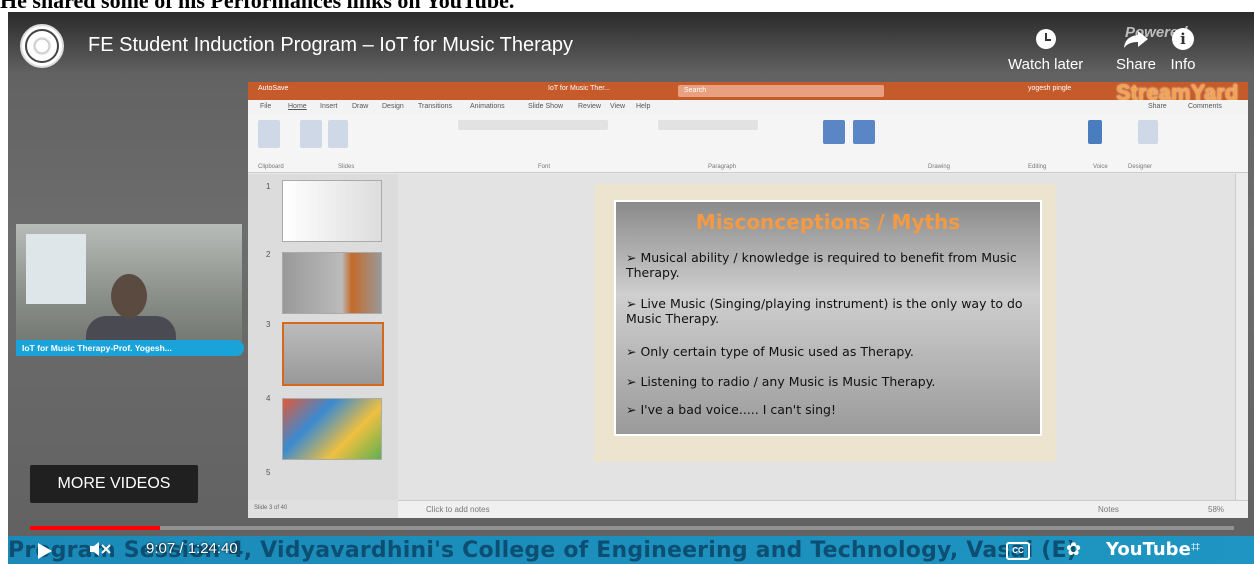 The image size is (1254, 564). I want to click on thumb-number: 5, so click(268, 472).